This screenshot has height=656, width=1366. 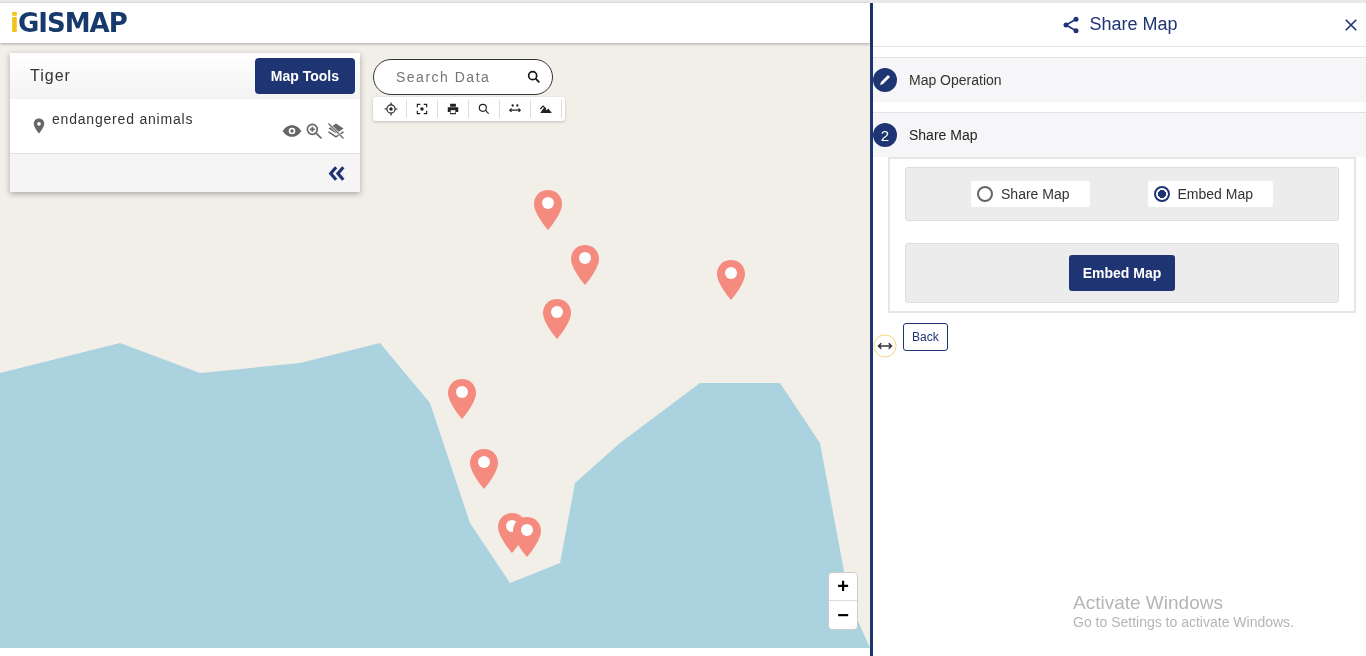 I want to click on layers-off-icon, so click(x=336, y=131).